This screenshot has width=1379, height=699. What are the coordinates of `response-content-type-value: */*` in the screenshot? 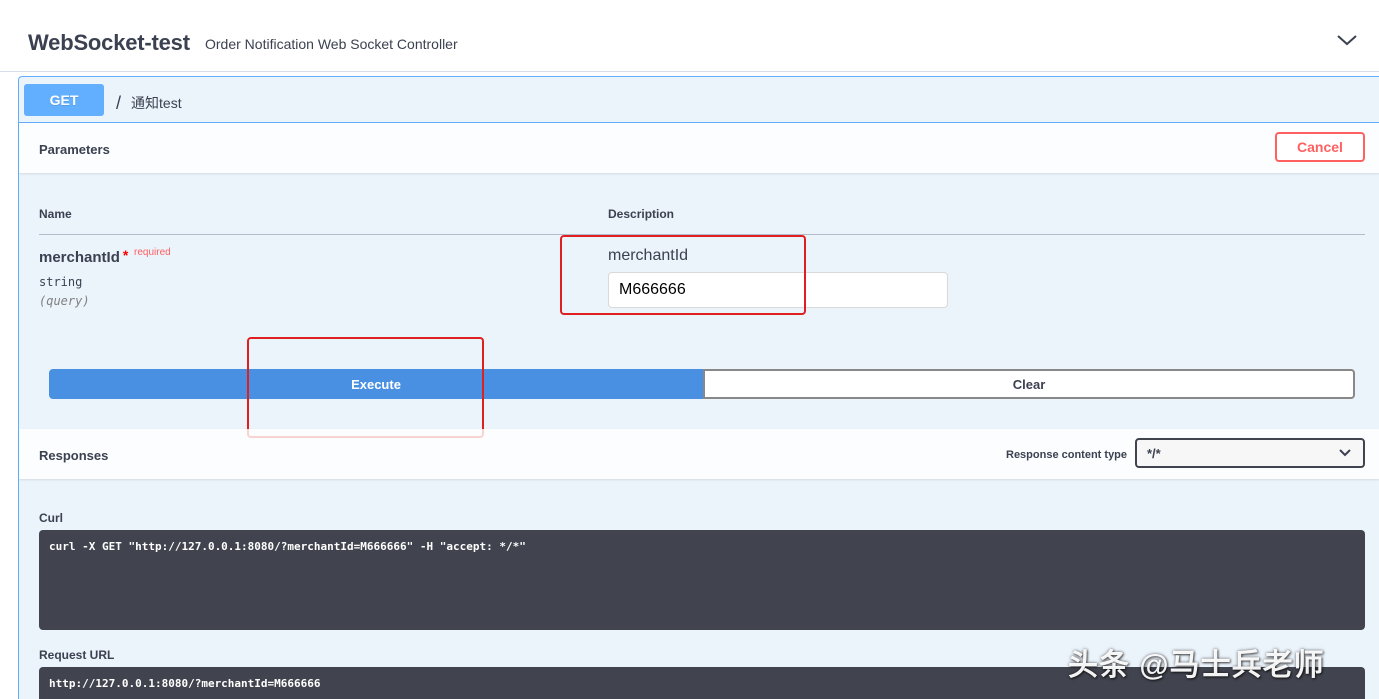 It's located at (1154, 453).